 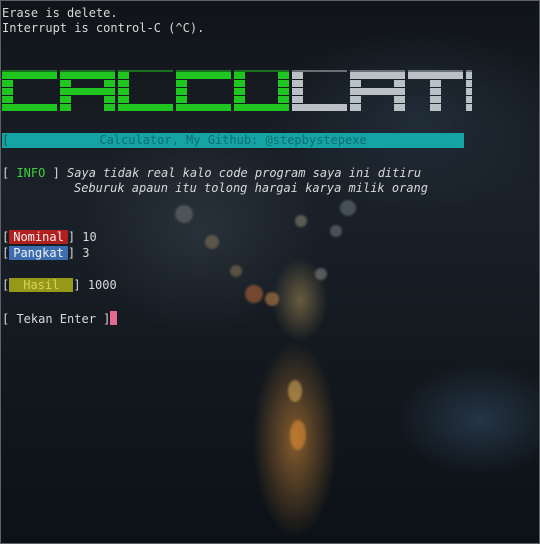 I want to click on nominal-row: [Nominal] 10, so click(x=49, y=237).